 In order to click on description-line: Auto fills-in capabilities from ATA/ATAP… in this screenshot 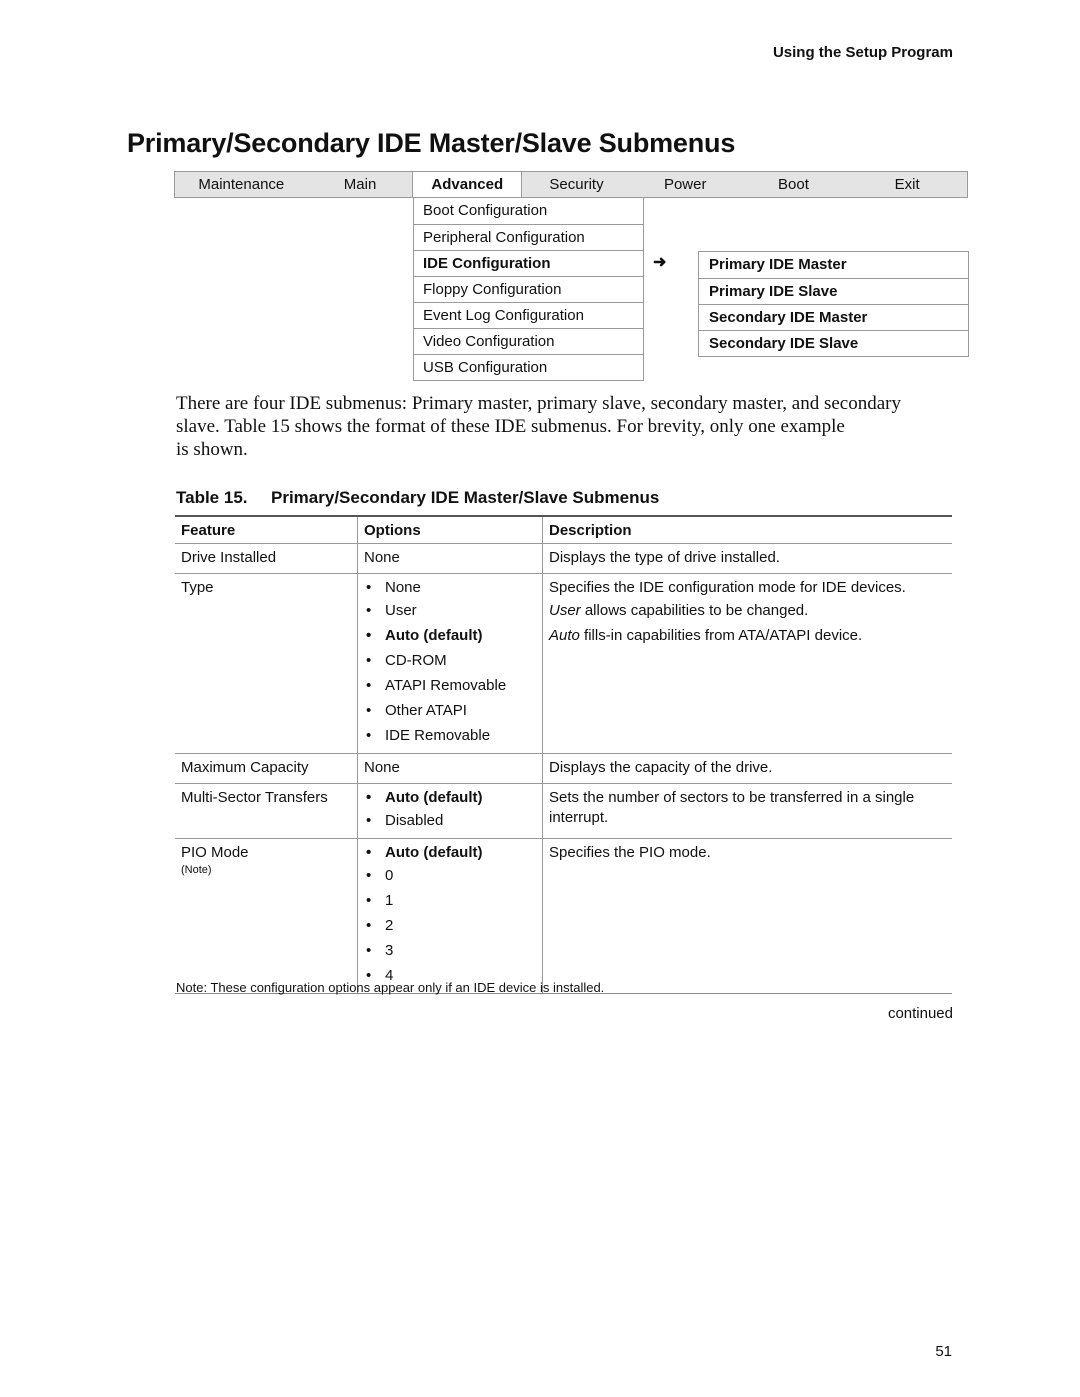, I will do `click(747, 635)`.